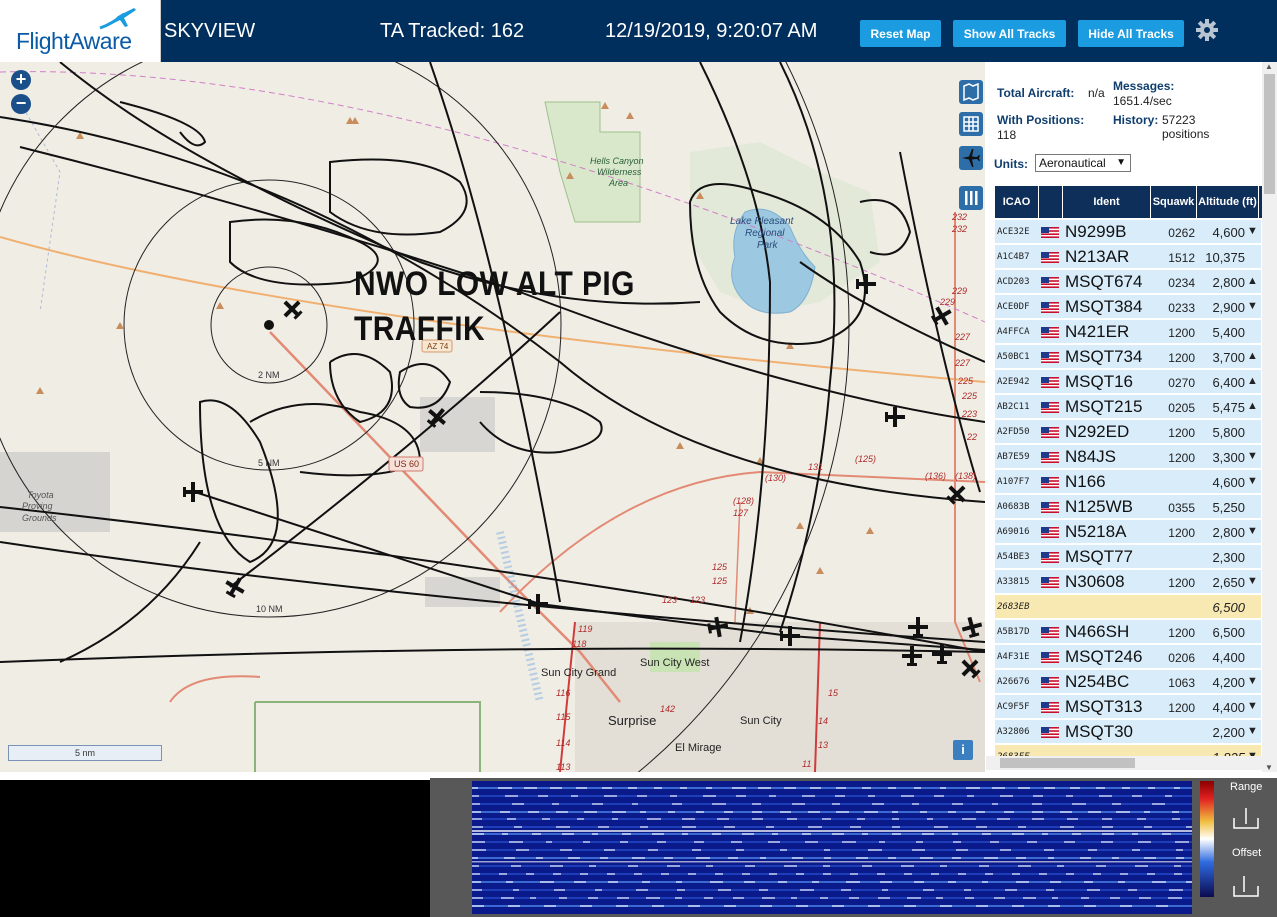 The image size is (1277, 917). I want to click on squawk-cell: 0206, so click(1181, 658).